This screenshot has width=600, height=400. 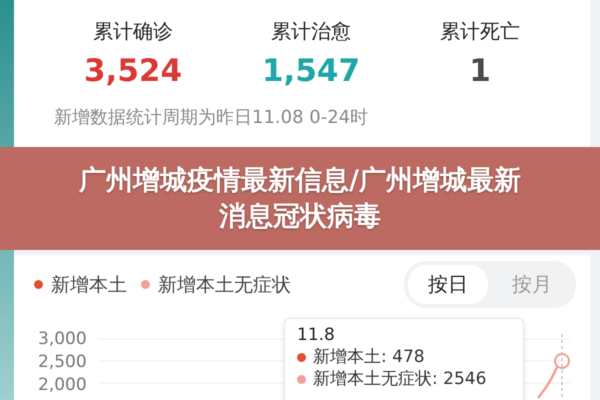 What do you see at coordinates (89, 285) in the screenshot?
I see `legend-label: 新增本土` at bounding box center [89, 285].